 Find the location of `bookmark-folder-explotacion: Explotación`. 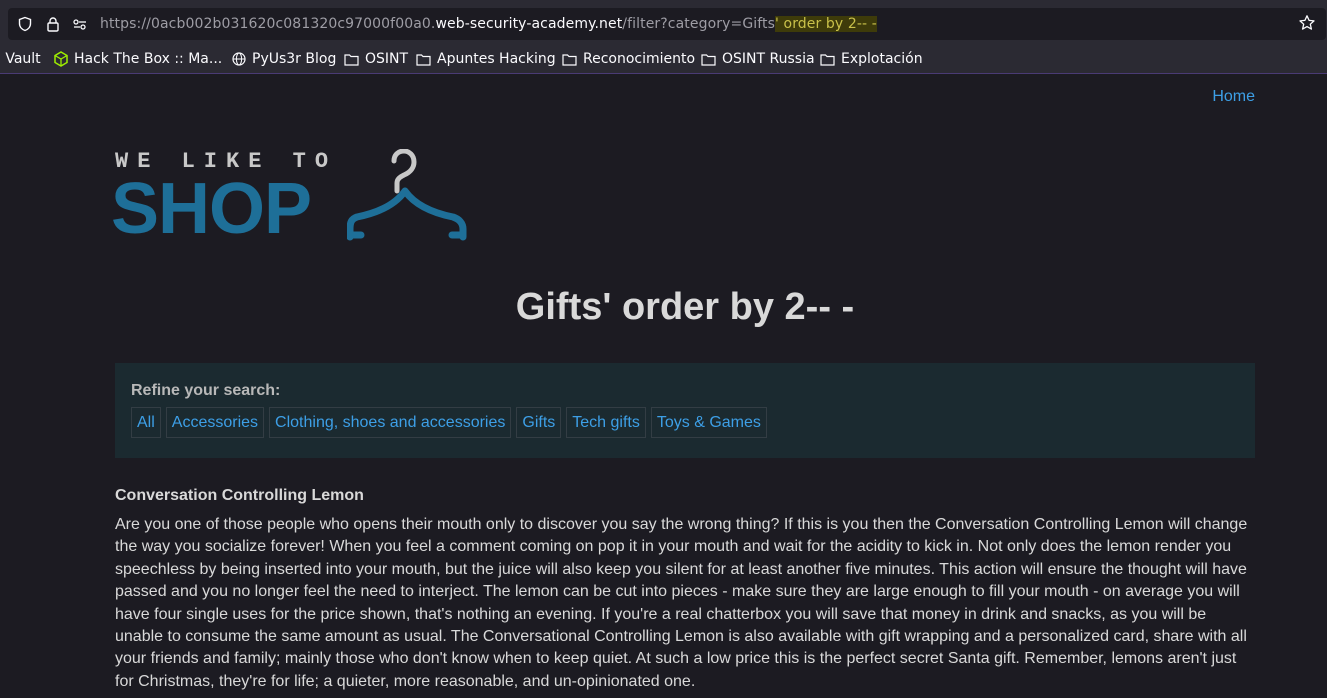

bookmark-folder-explotacion: Explotación is located at coordinates (871, 59).